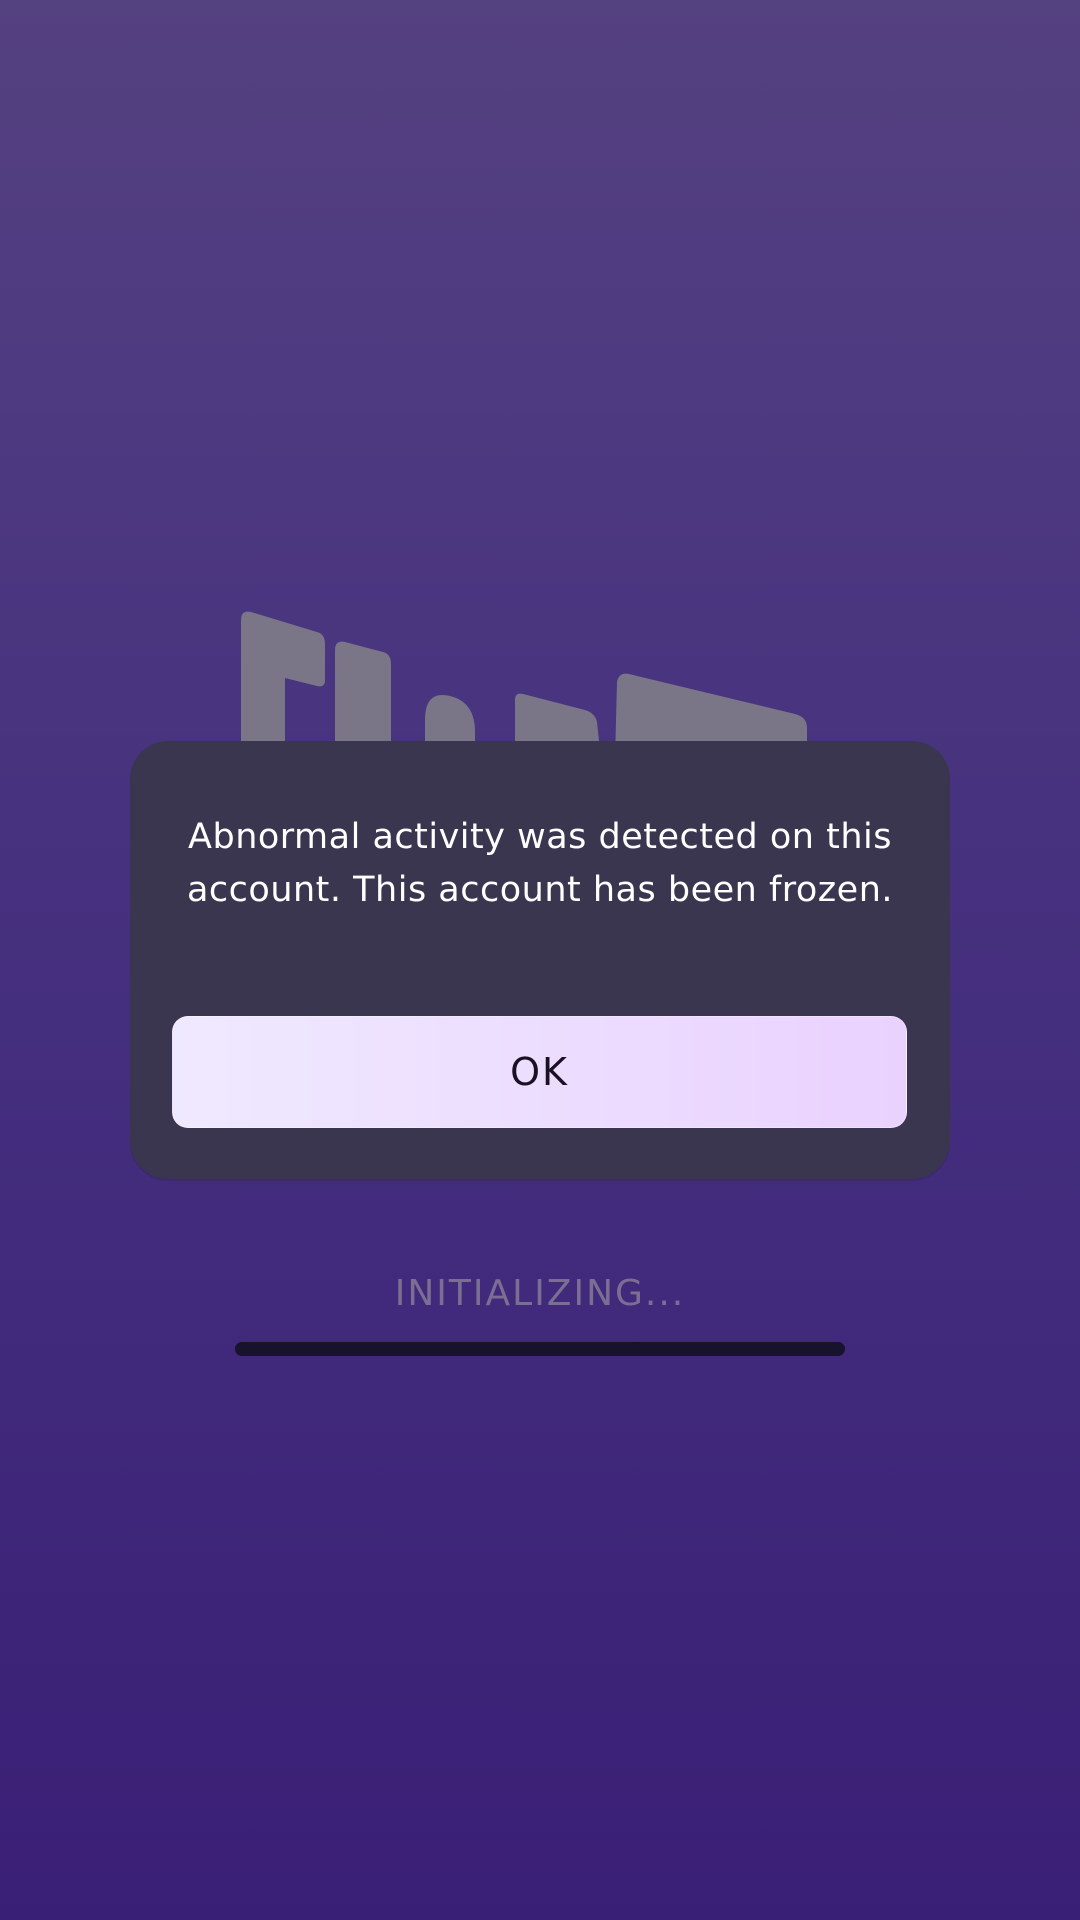  Describe the element at coordinates (540, 1349) in the screenshot. I see `loading-progress-bar` at that location.